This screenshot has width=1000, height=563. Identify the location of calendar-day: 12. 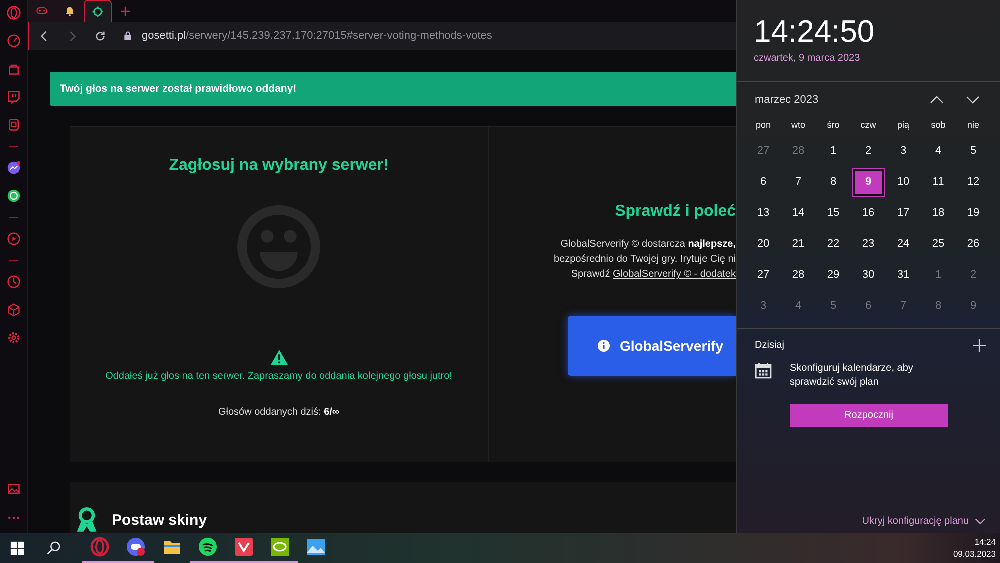
(973, 182).